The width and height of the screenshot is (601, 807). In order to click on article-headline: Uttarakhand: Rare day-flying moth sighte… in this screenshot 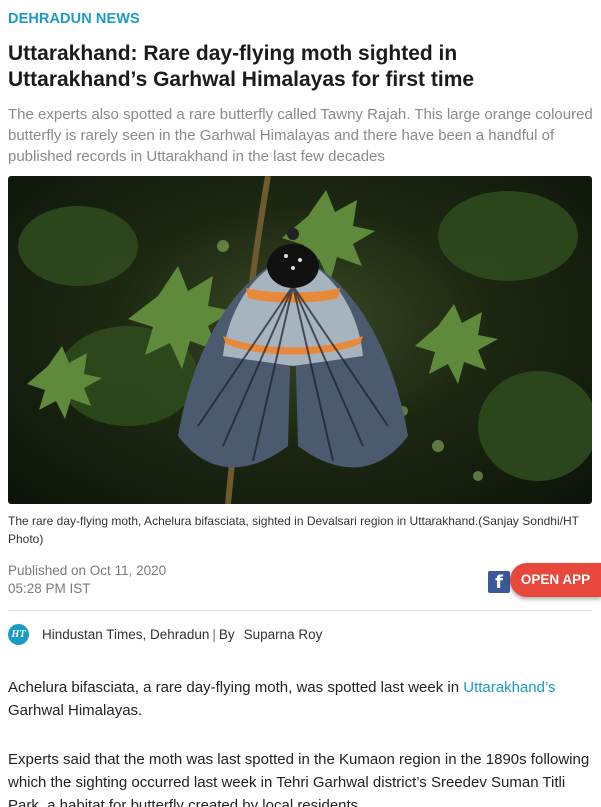, I will do `click(241, 66)`.